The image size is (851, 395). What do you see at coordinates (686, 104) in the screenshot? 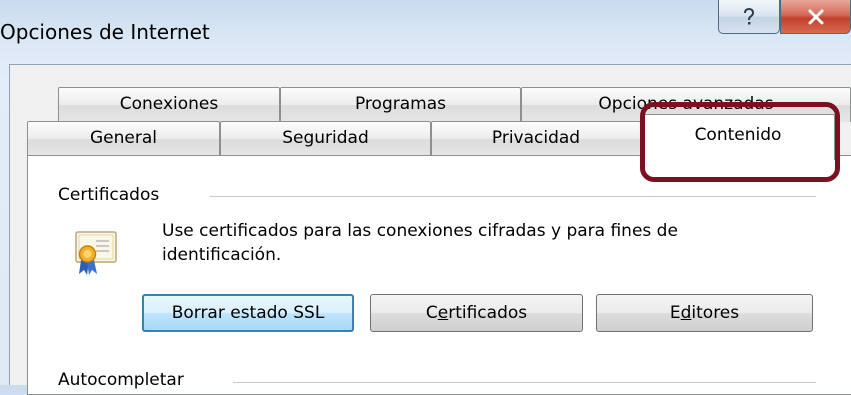
I see `tab-label: Opciones avanzadas` at bounding box center [686, 104].